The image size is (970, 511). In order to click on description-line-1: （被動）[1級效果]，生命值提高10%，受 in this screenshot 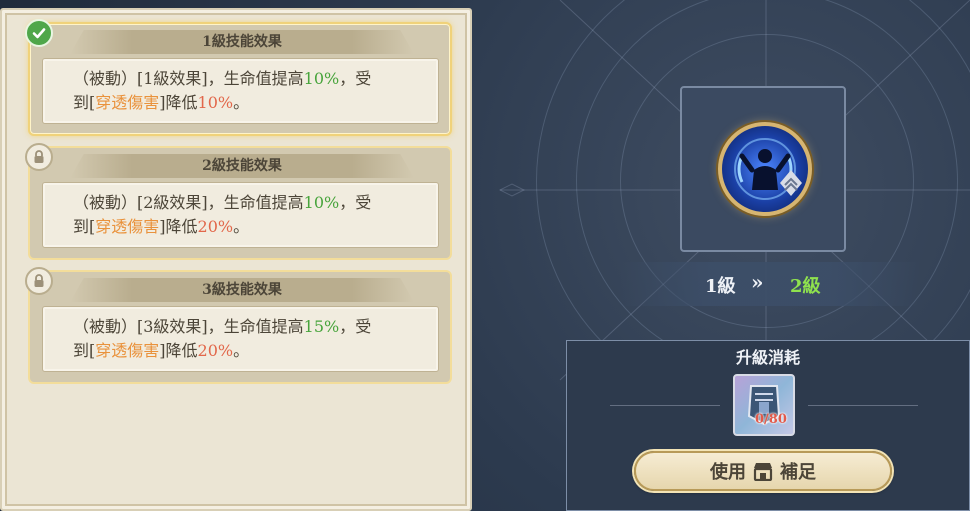, I will do `click(240, 79)`.